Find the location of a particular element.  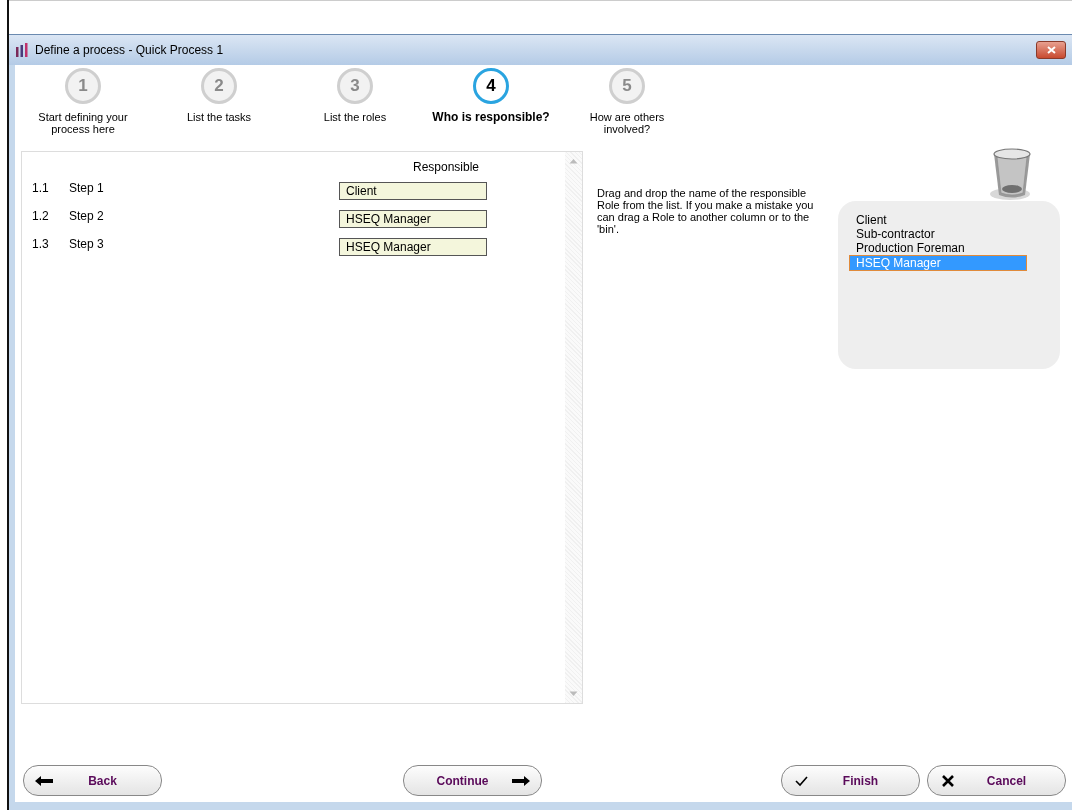

instruction-text: Drag and drop the name of the responsible Role from the list. If you make a mistake you can drag a Role to another column or to the 'bin'. is located at coordinates (706, 212).